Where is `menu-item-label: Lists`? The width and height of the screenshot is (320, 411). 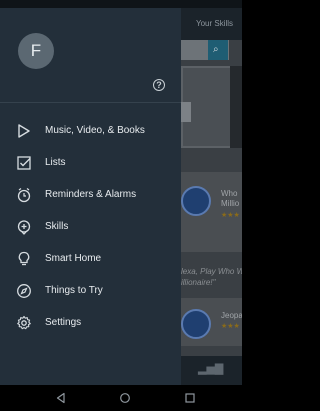 menu-item-label: Lists is located at coordinates (55, 162).